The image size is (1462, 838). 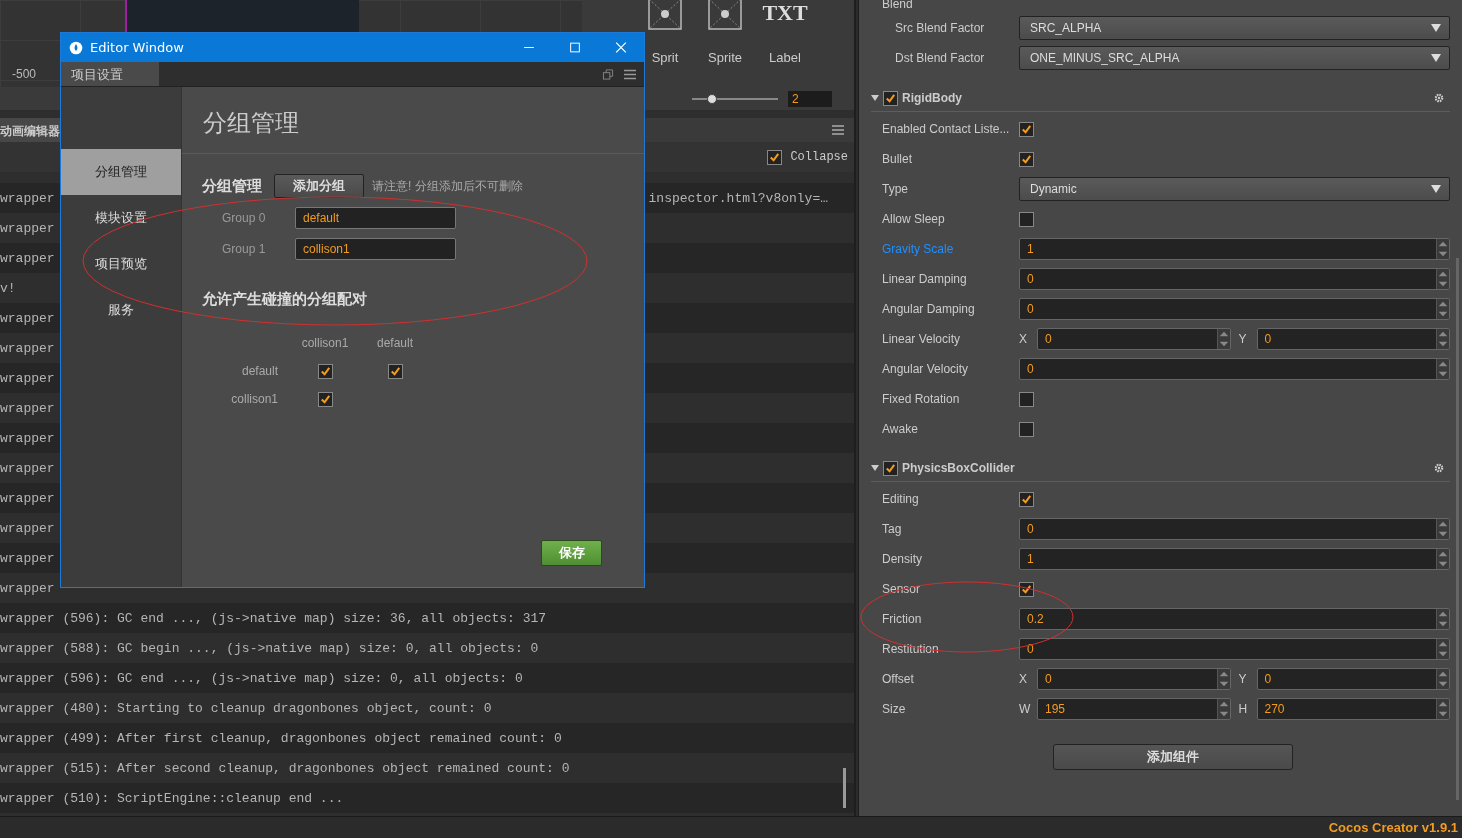 What do you see at coordinates (413, 120) in the screenshot?
I see `page-heading: 分组管理` at bounding box center [413, 120].